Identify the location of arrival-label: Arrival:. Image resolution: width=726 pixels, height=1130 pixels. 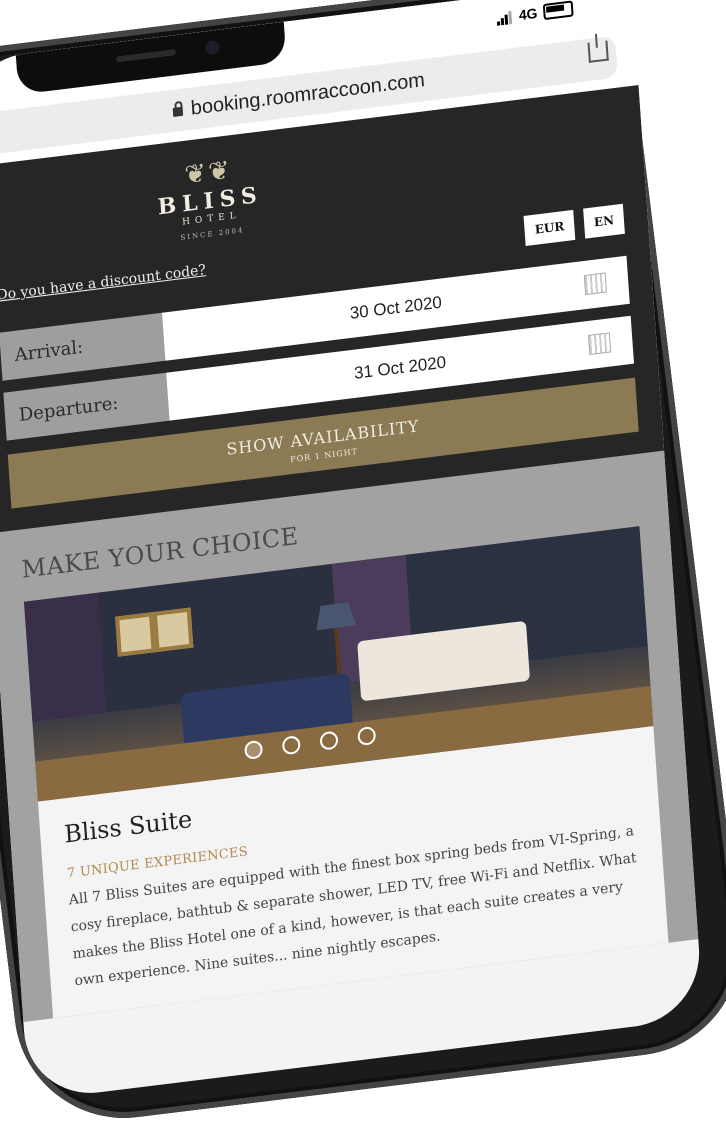
(83, 346).